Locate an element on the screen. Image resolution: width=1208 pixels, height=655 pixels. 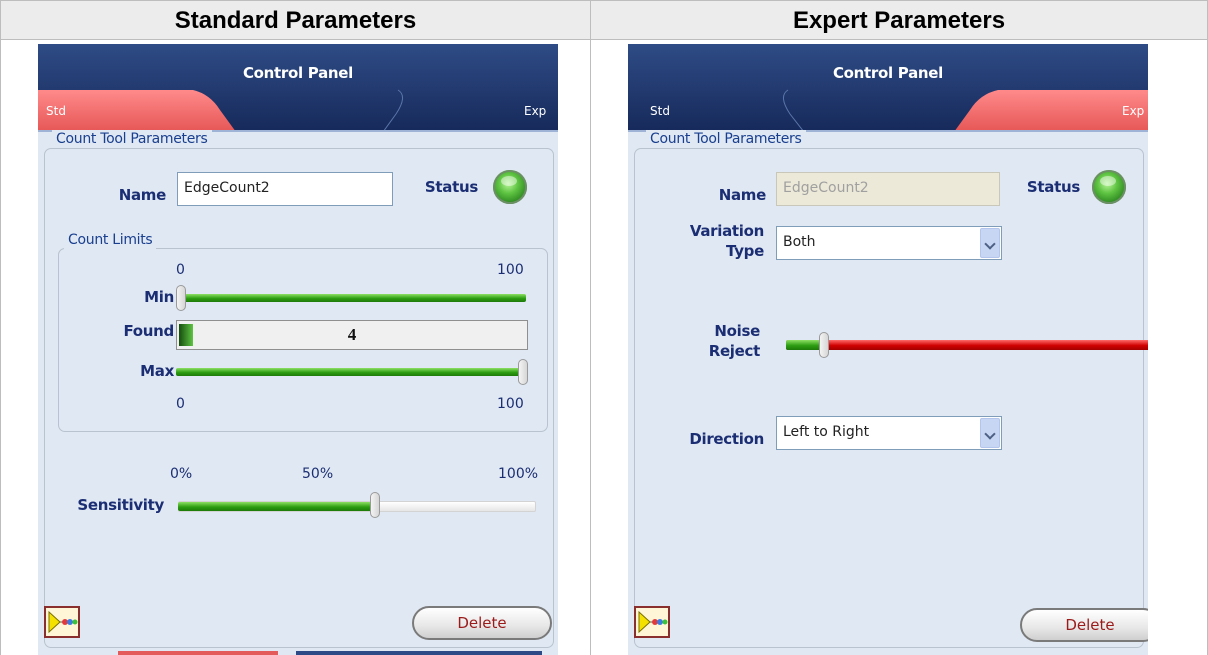
direction-value: Left to Right is located at coordinates (826, 432).